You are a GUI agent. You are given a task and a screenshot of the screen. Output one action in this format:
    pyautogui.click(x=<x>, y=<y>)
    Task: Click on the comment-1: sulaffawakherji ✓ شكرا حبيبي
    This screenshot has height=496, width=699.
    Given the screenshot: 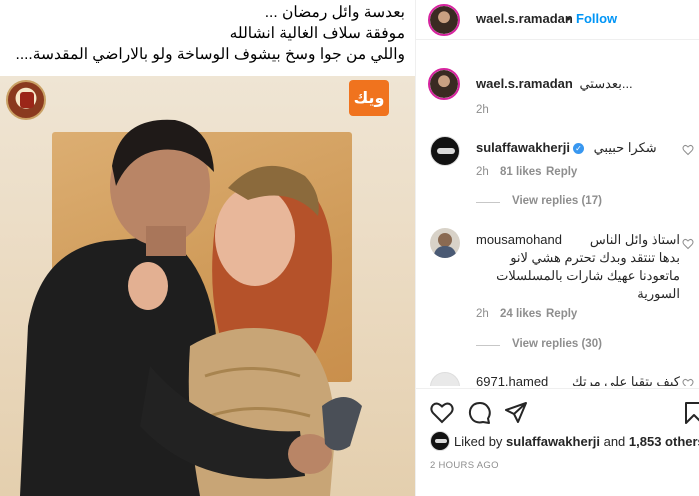 What is the action you would take?
    pyautogui.click(x=566, y=148)
    